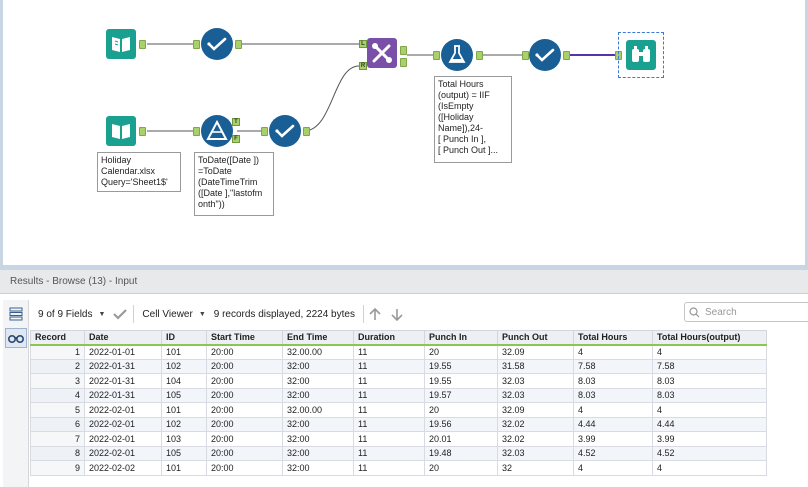  Describe the element at coordinates (535, 468) in the screenshot. I see `table-cell: 32` at that location.